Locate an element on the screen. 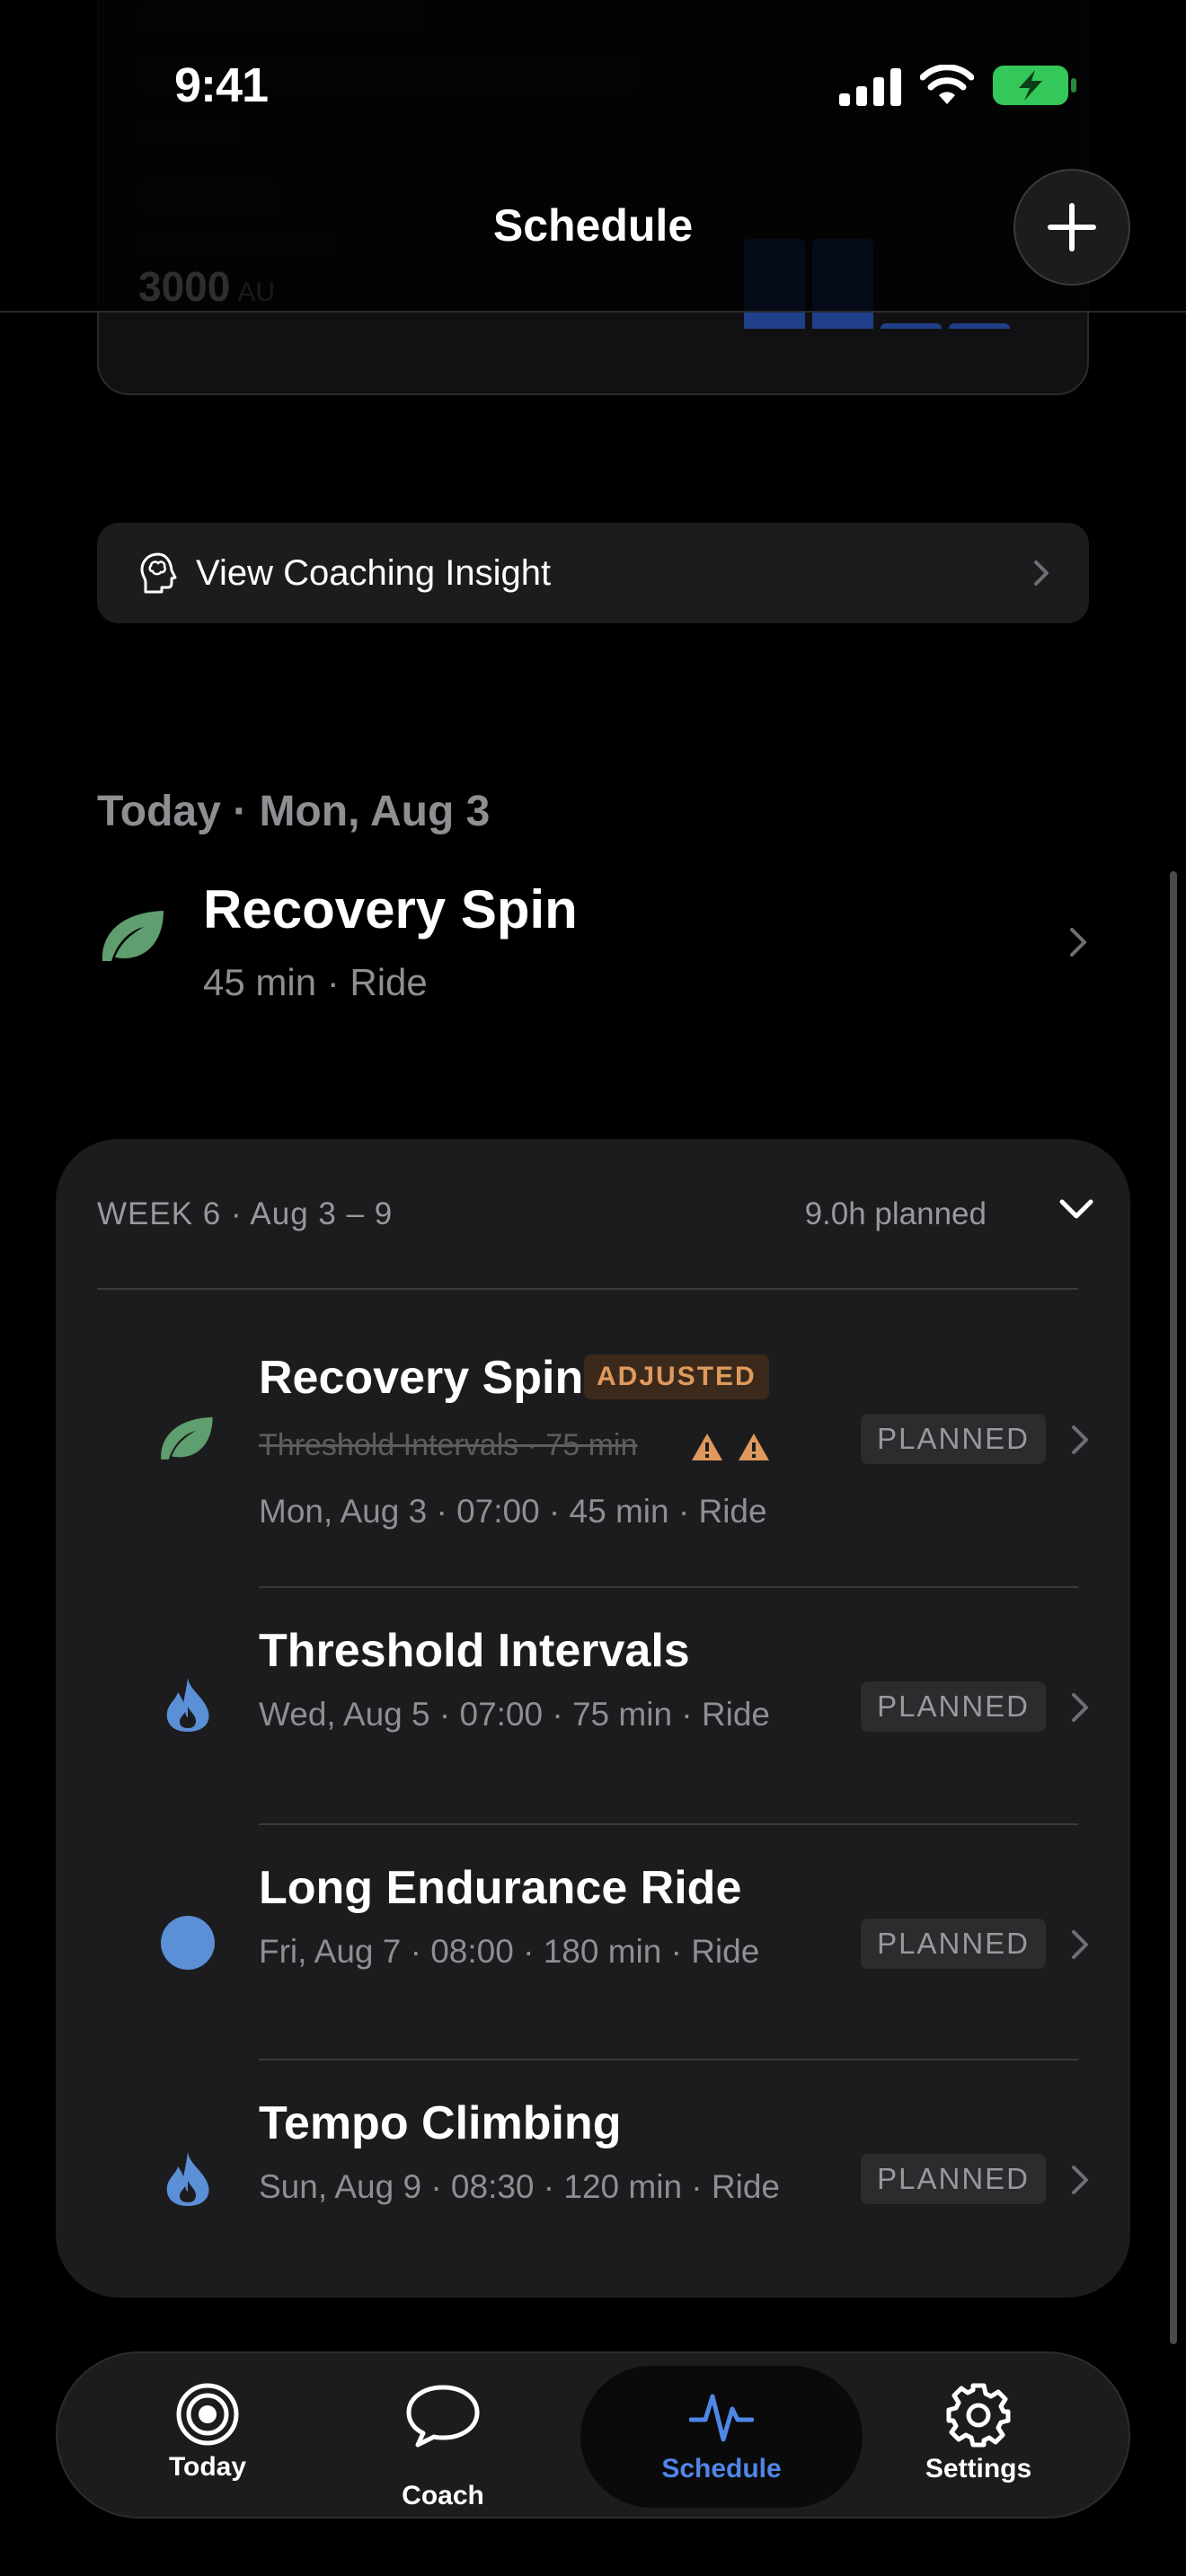 The image size is (1186, 2576). tab-settings: Settings is located at coordinates (978, 2435).